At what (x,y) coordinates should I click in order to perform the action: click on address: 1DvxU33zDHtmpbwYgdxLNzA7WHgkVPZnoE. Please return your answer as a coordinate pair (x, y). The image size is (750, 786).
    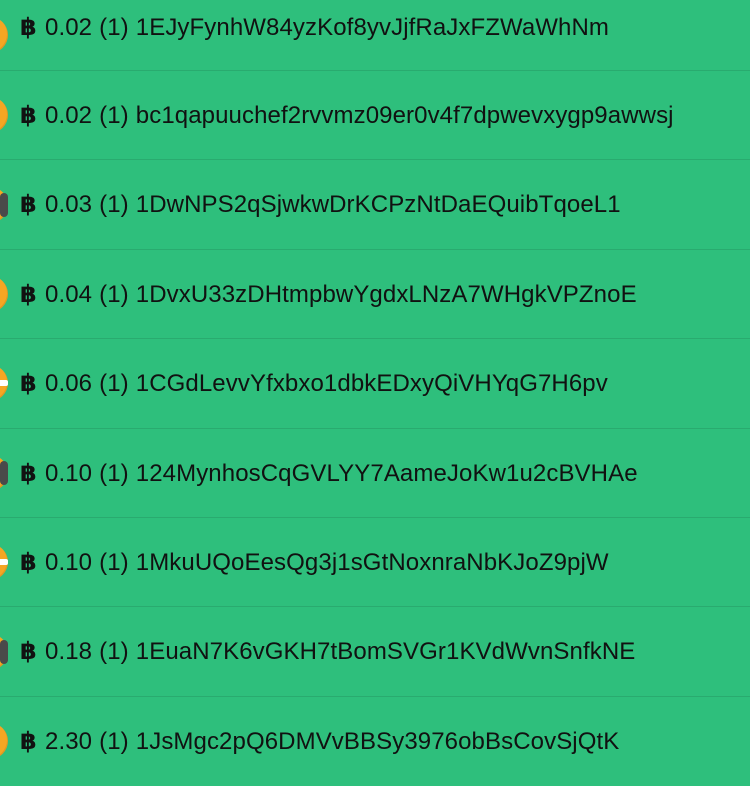
    Looking at the image, I should click on (386, 294).